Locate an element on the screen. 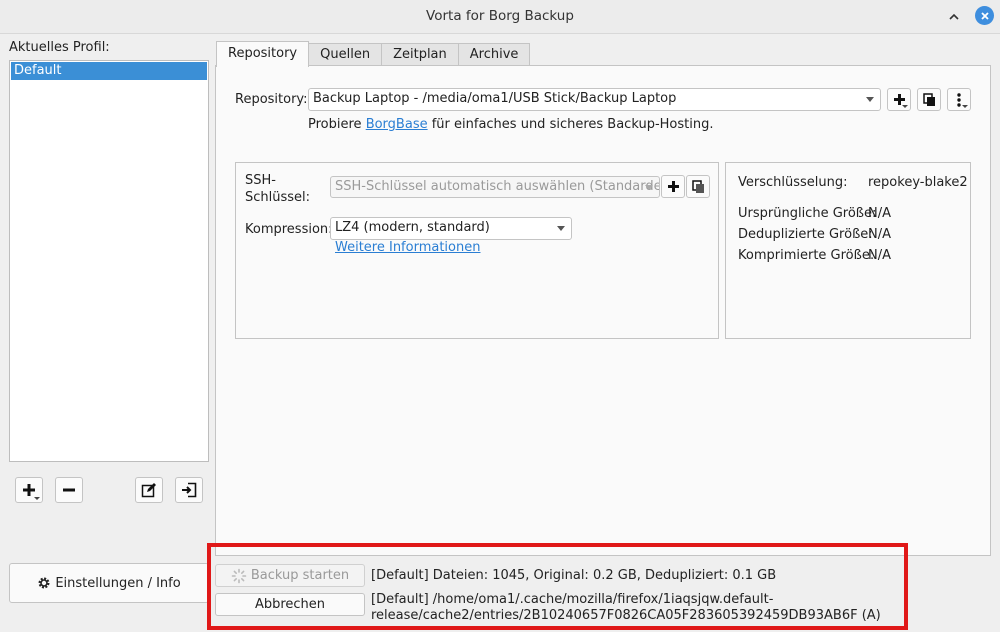  add-profile-button is located at coordinates (29, 490).